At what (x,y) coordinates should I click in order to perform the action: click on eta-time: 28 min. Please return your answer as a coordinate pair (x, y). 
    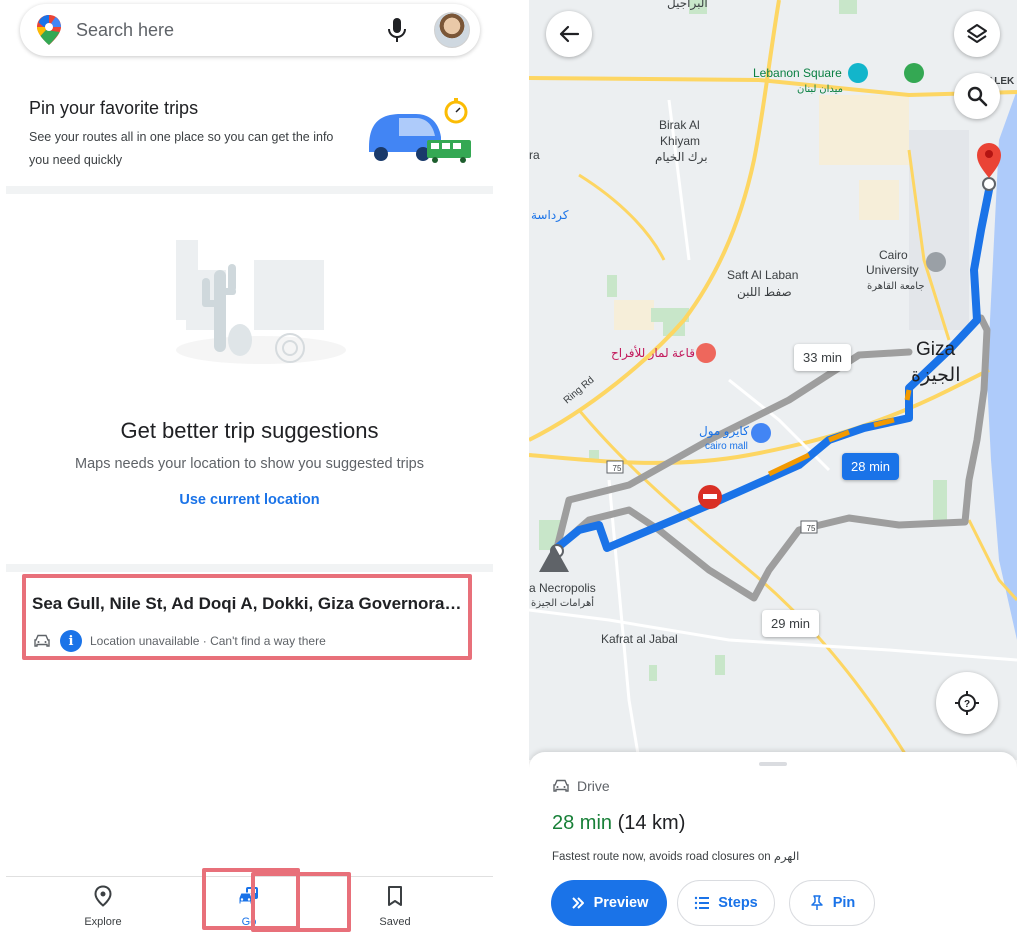
    Looking at the image, I should click on (582, 823).